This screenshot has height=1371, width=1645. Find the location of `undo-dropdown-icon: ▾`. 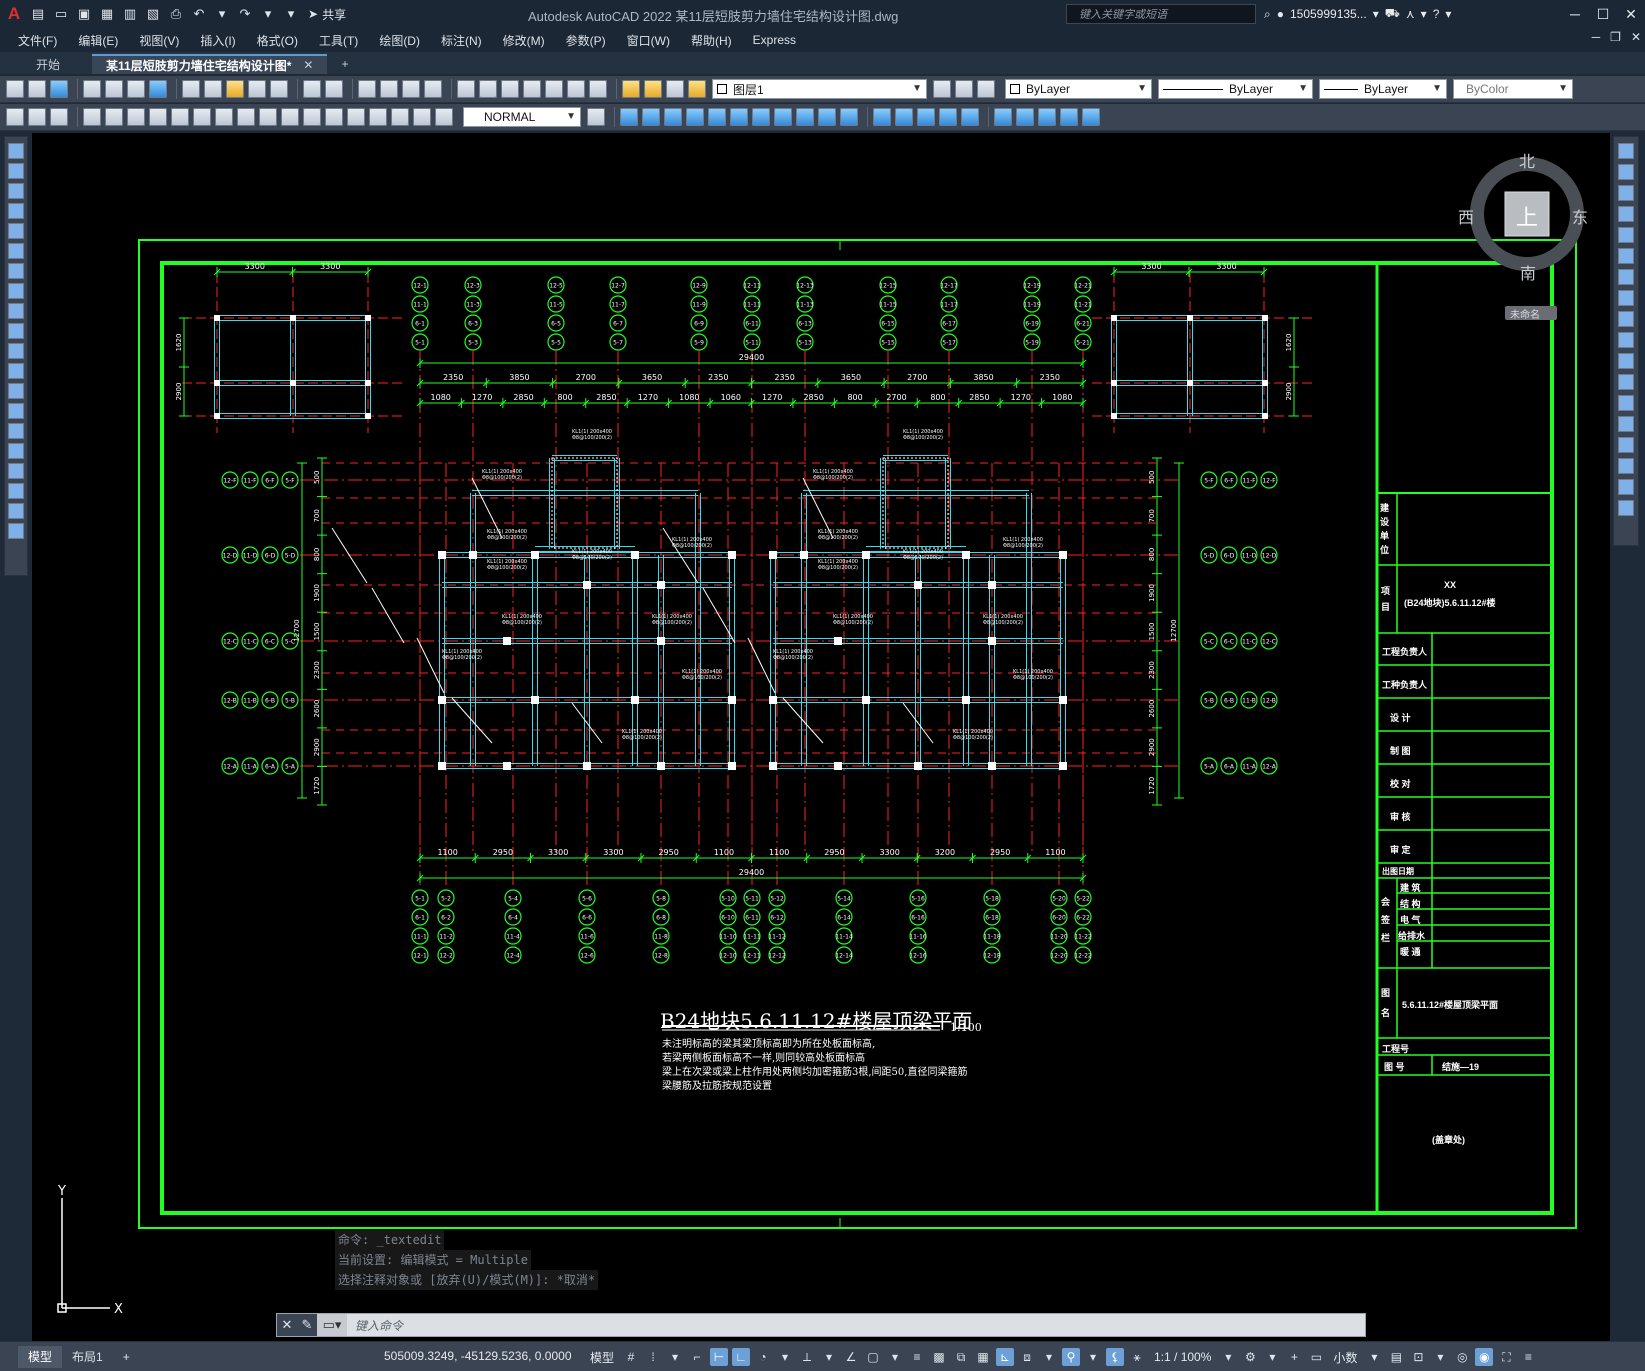

undo-dropdown-icon: ▾ is located at coordinates (222, 14).